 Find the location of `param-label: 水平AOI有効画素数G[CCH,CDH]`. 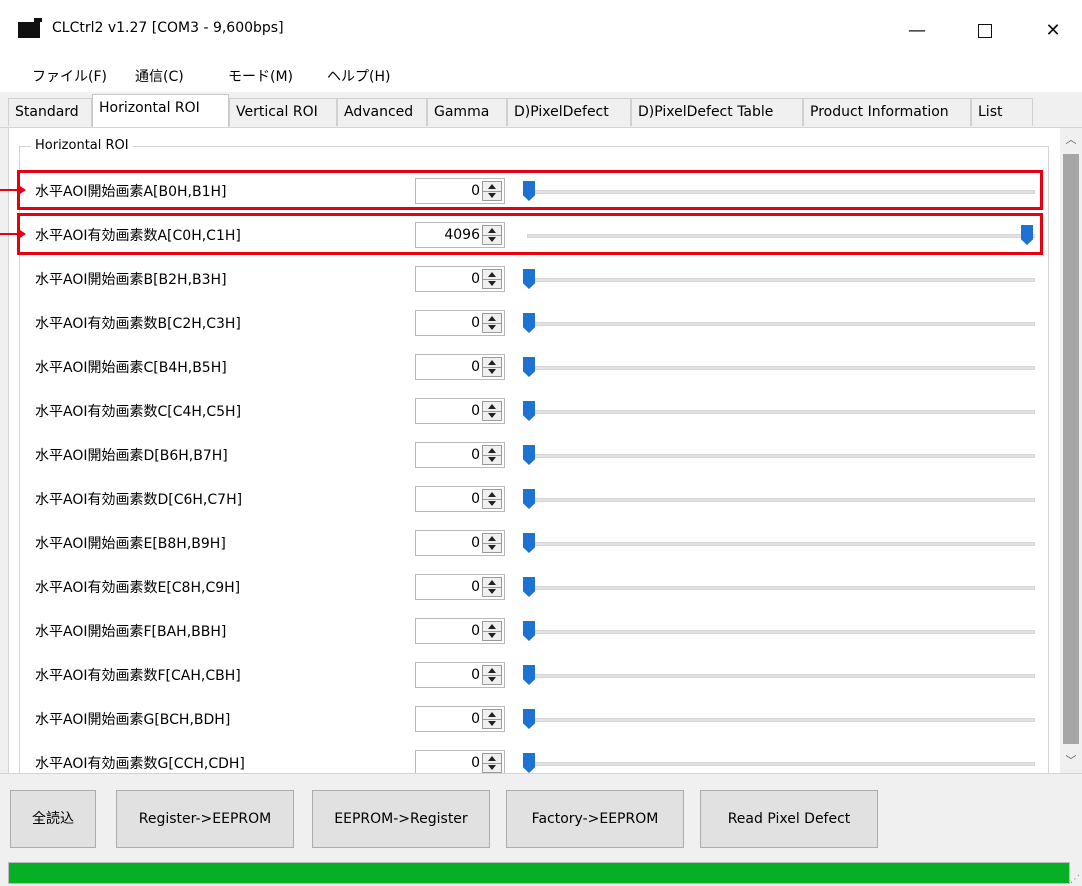

param-label: 水平AOI有効画素数G[CCH,CDH] is located at coordinates (140, 764).